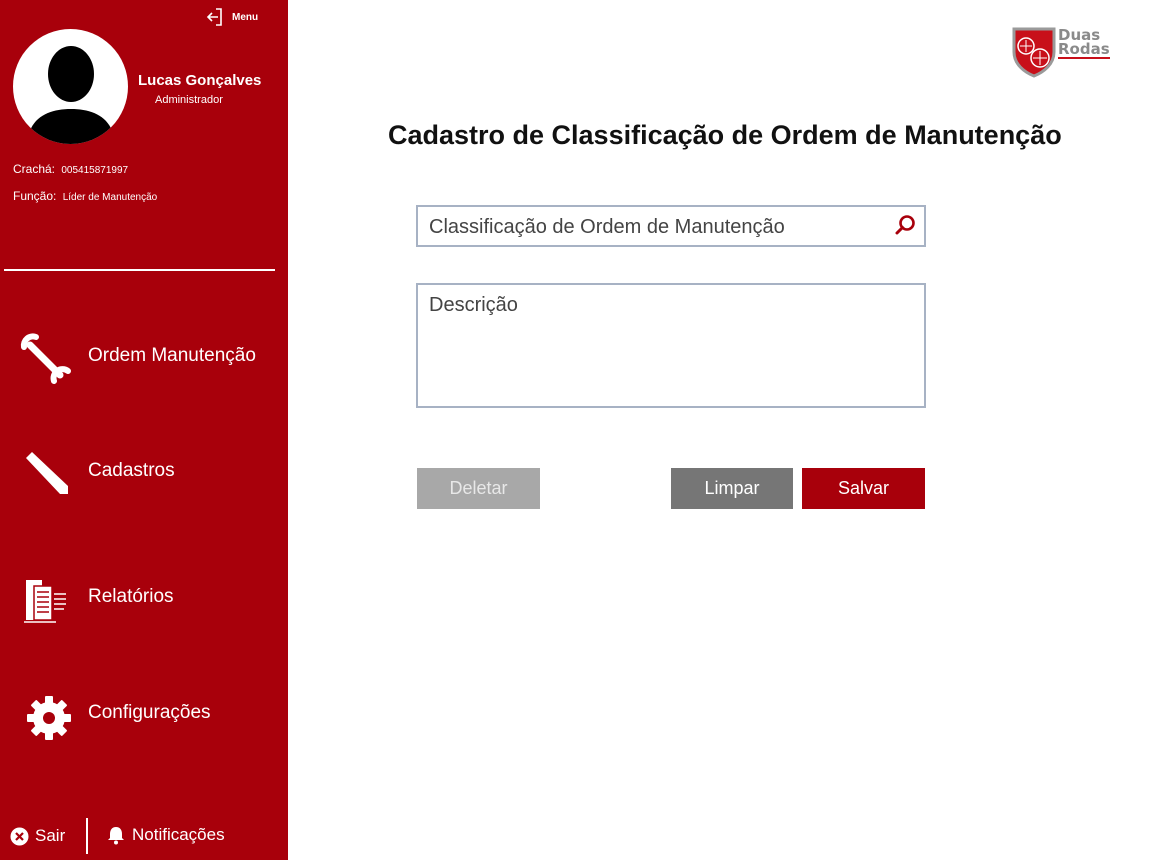 Image resolution: width=1149 pixels, height=860 pixels. What do you see at coordinates (45, 601) in the screenshot?
I see `report-icon` at bounding box center [45, 601].